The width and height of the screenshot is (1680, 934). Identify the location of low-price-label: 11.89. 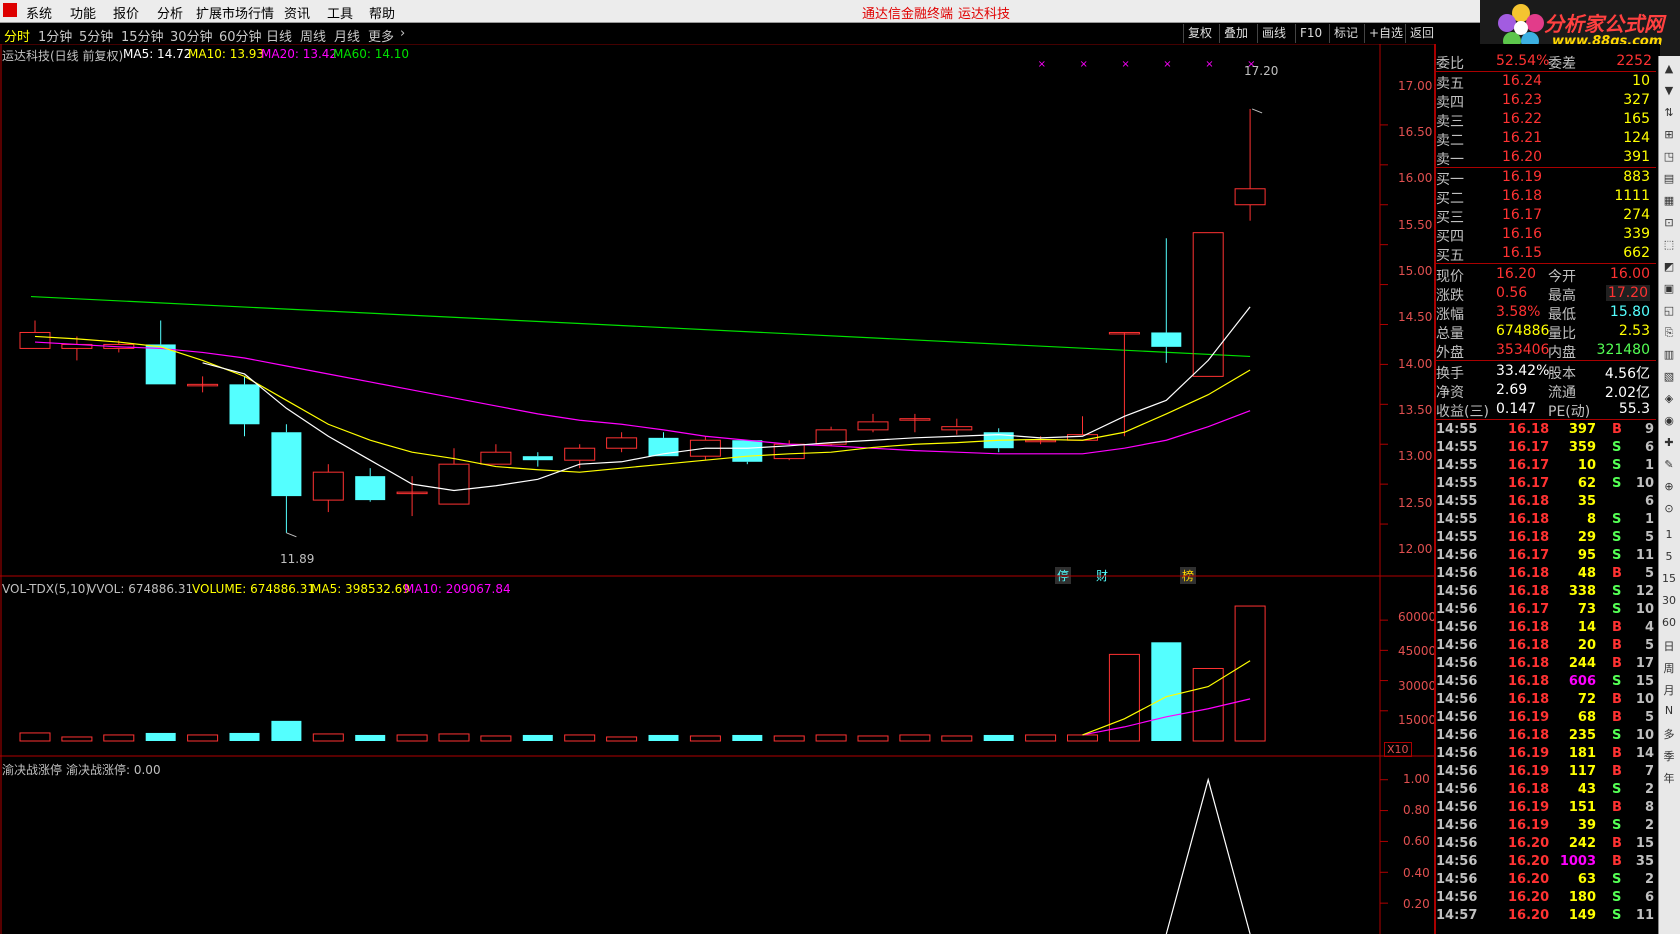
(297, 559).